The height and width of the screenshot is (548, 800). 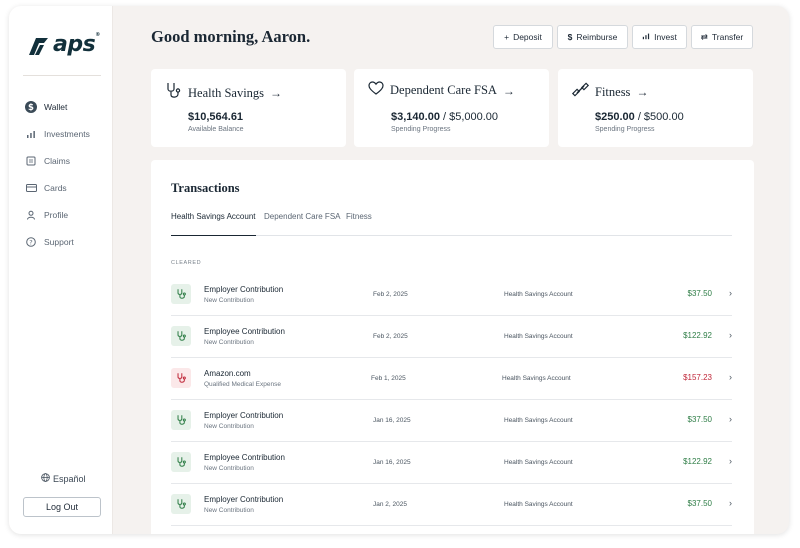 I want to click on header-actions: + Deposit $ Reimburse Invest ⇄ Transfer, so click(x=623, y=37).